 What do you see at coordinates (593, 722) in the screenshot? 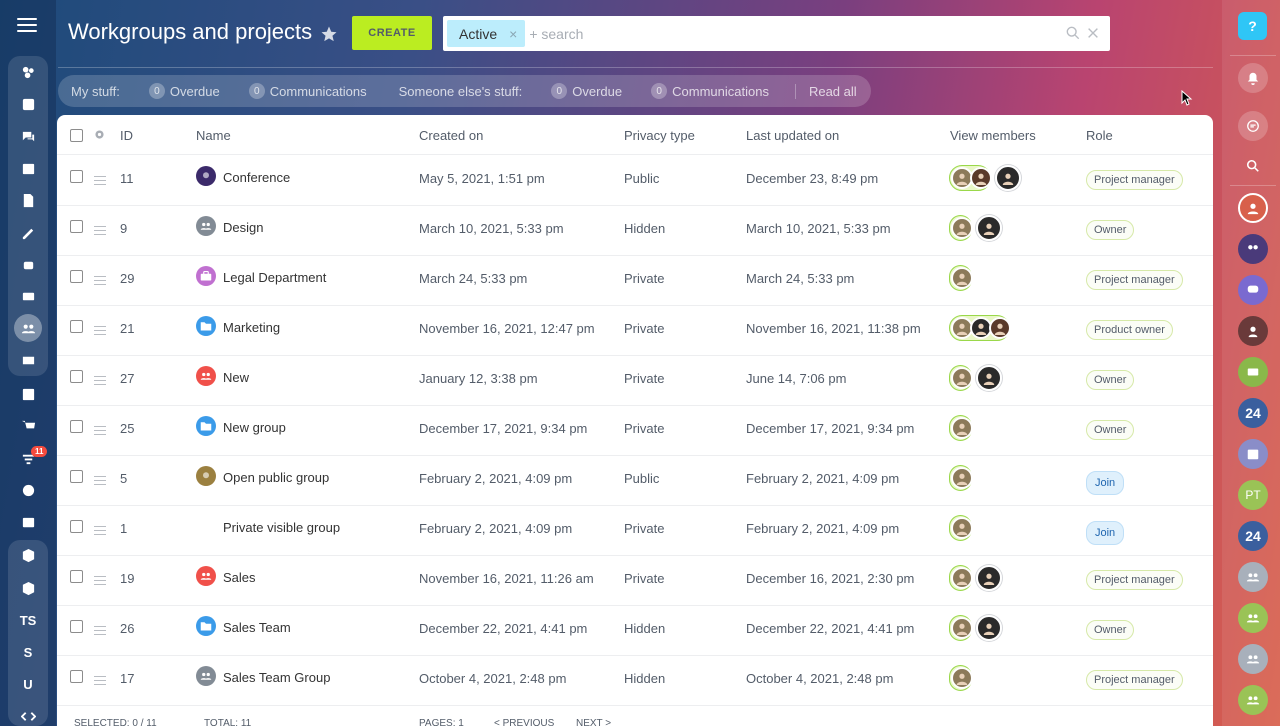
I see `next-link: NEXT >` at bounding box center [593, 722].